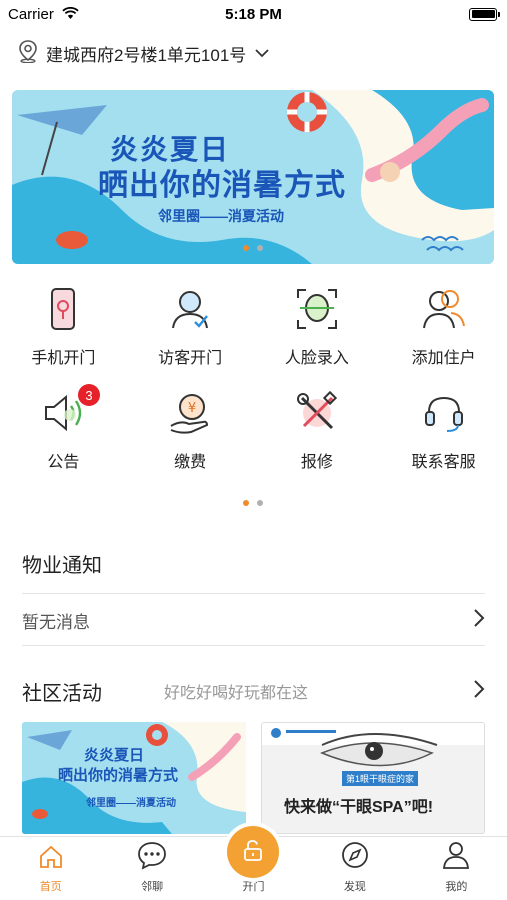 The width and height of the screenshot is (507, 900). I want to click on tab-home: 首页, so click(50, 868).